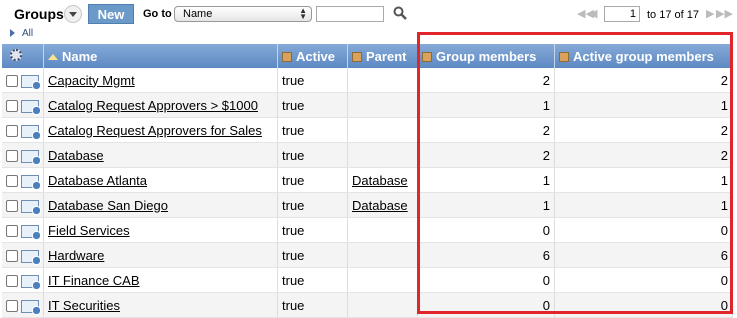 This screenshot has height=318, width=737. What do you see at coordinates (382, 56) in the screenshot?
I see `column-header-parent: Parent` at bounding box center [382, 56].